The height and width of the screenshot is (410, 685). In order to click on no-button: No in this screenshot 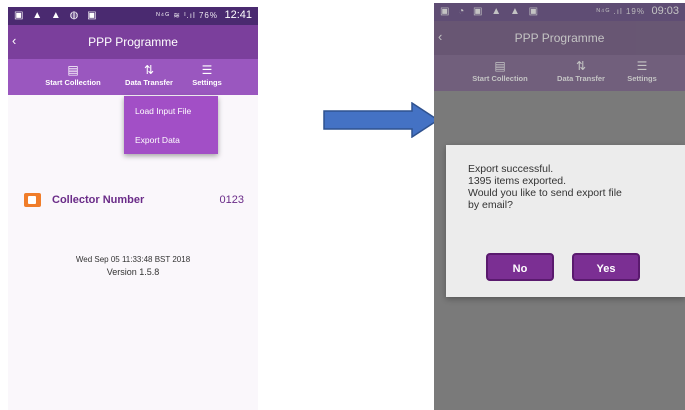, I will do `click(520, 267)`.